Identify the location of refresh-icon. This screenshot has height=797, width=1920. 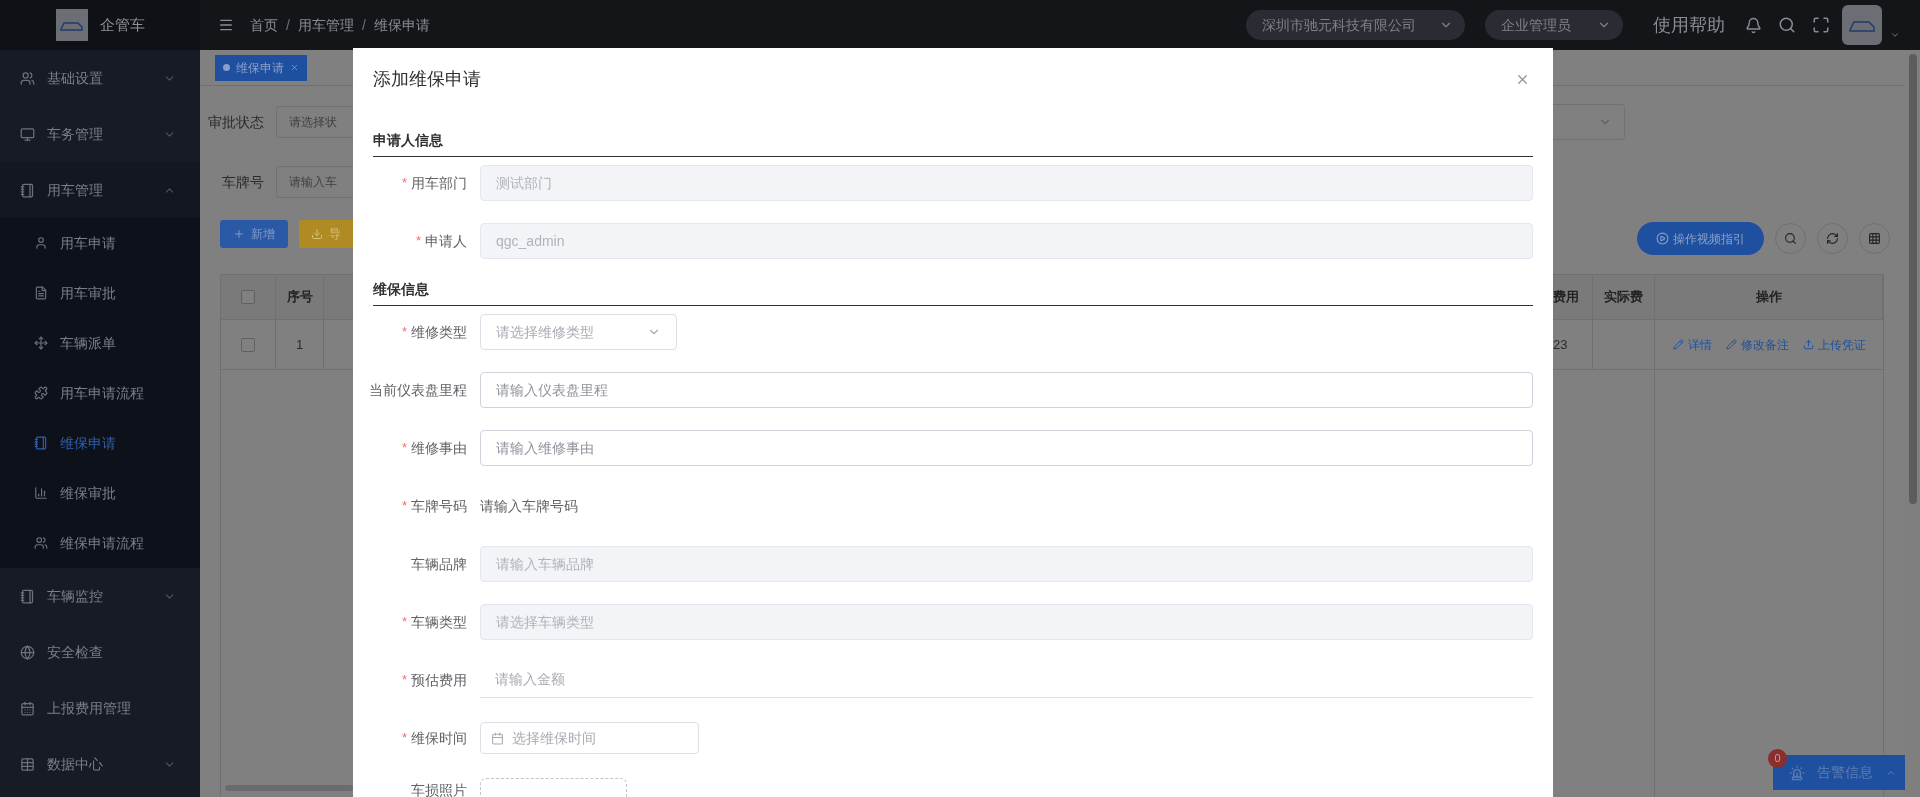
(1832, 238).